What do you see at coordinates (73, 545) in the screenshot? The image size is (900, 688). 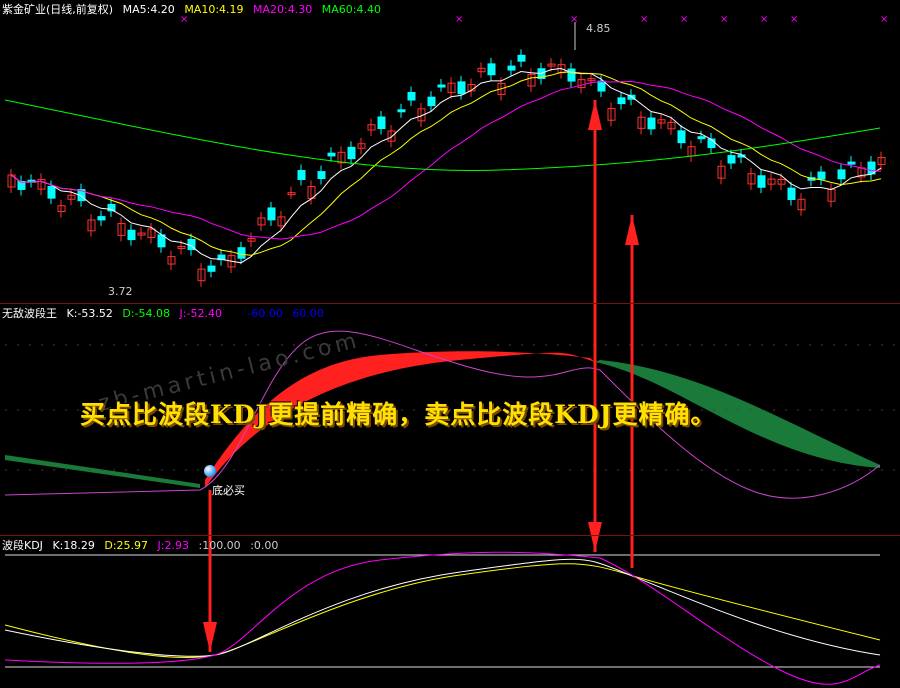 I see `kdj-k-value: K:18.29` at bounding box center [73, 545].